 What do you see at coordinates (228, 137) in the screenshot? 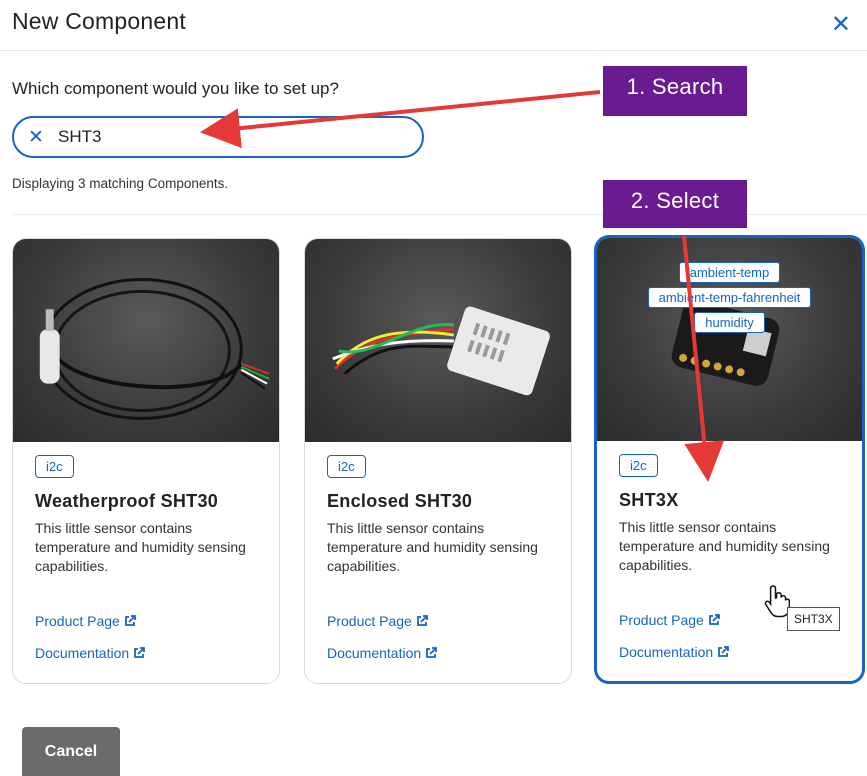
I see `search-input` at bounding box center [228, 137].